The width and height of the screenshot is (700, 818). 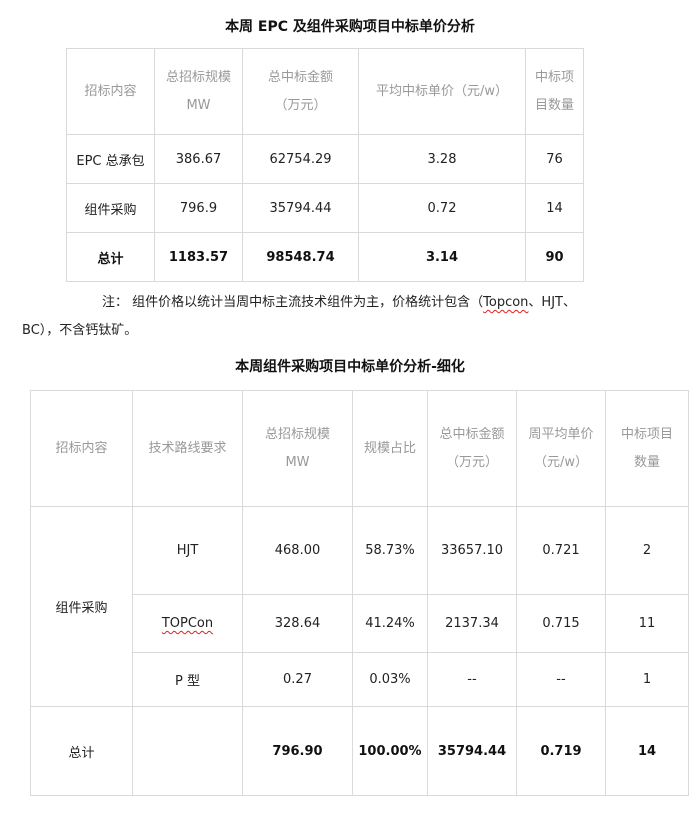 I want to click on cell-tech: HJT, so click(x=187, y=550).